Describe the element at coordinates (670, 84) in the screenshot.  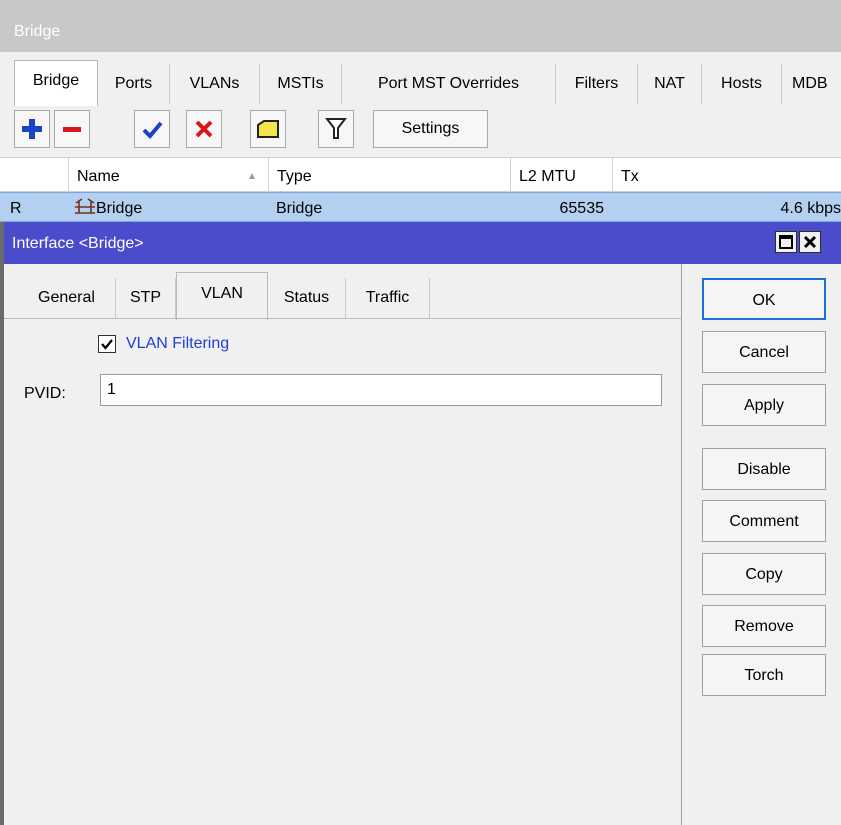
I see `tab-nat: NAT` at that location.